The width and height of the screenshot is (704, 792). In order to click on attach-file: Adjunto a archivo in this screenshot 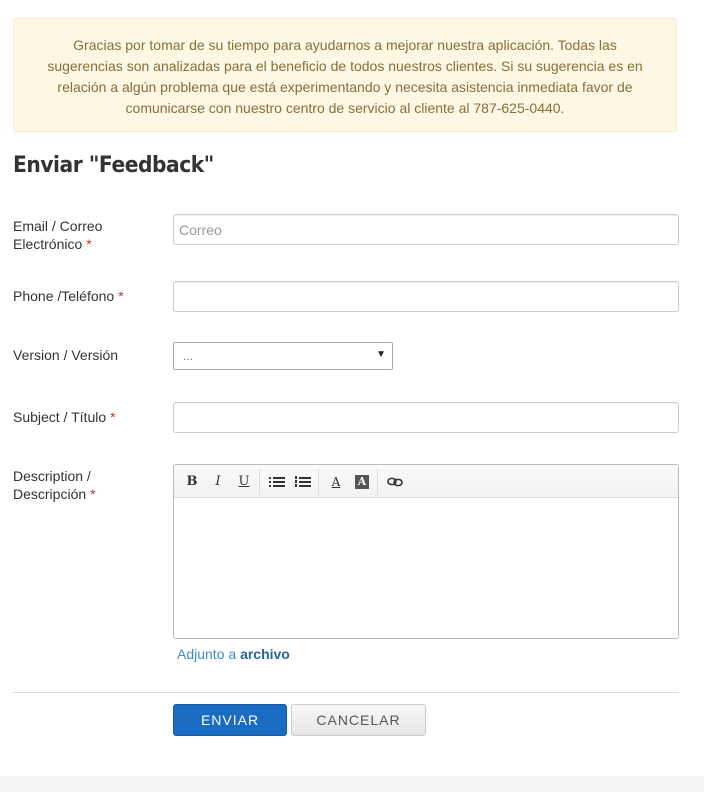, I will do `click(233, 654)`.